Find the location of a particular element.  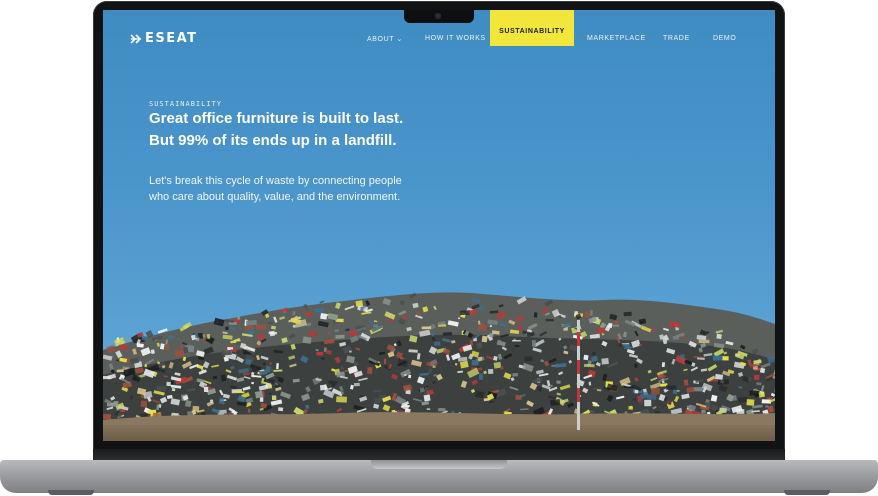

camera-notch is located at coordinates (439, 16).